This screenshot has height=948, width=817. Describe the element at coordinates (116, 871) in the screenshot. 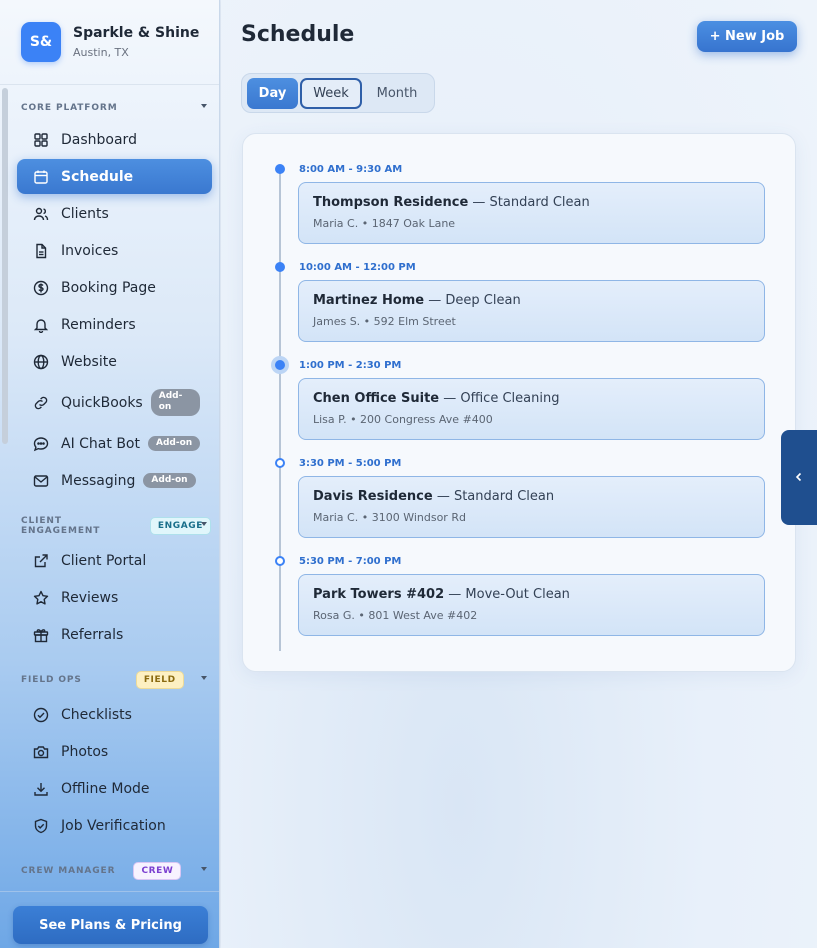

I see `section-crew-manager: CREW MANAGER CREW` at that location.